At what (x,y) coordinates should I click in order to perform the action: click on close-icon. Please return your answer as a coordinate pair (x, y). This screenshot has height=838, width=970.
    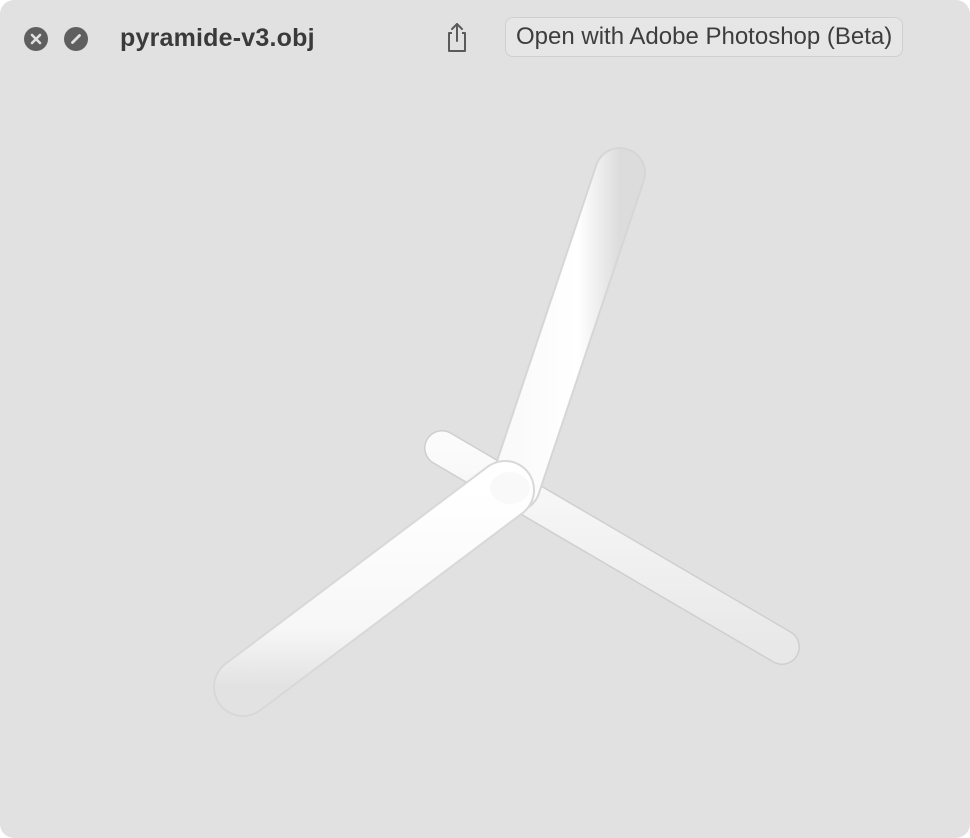
    Looking at the image, I should click on (36, 39).